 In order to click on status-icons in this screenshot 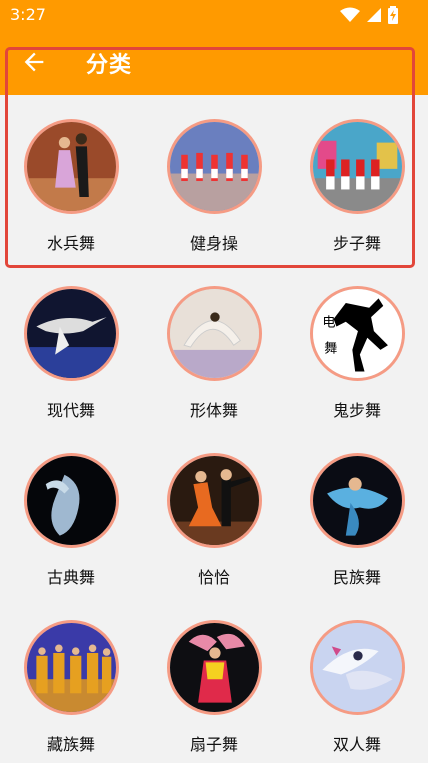, I will do `click(369, 15)`.